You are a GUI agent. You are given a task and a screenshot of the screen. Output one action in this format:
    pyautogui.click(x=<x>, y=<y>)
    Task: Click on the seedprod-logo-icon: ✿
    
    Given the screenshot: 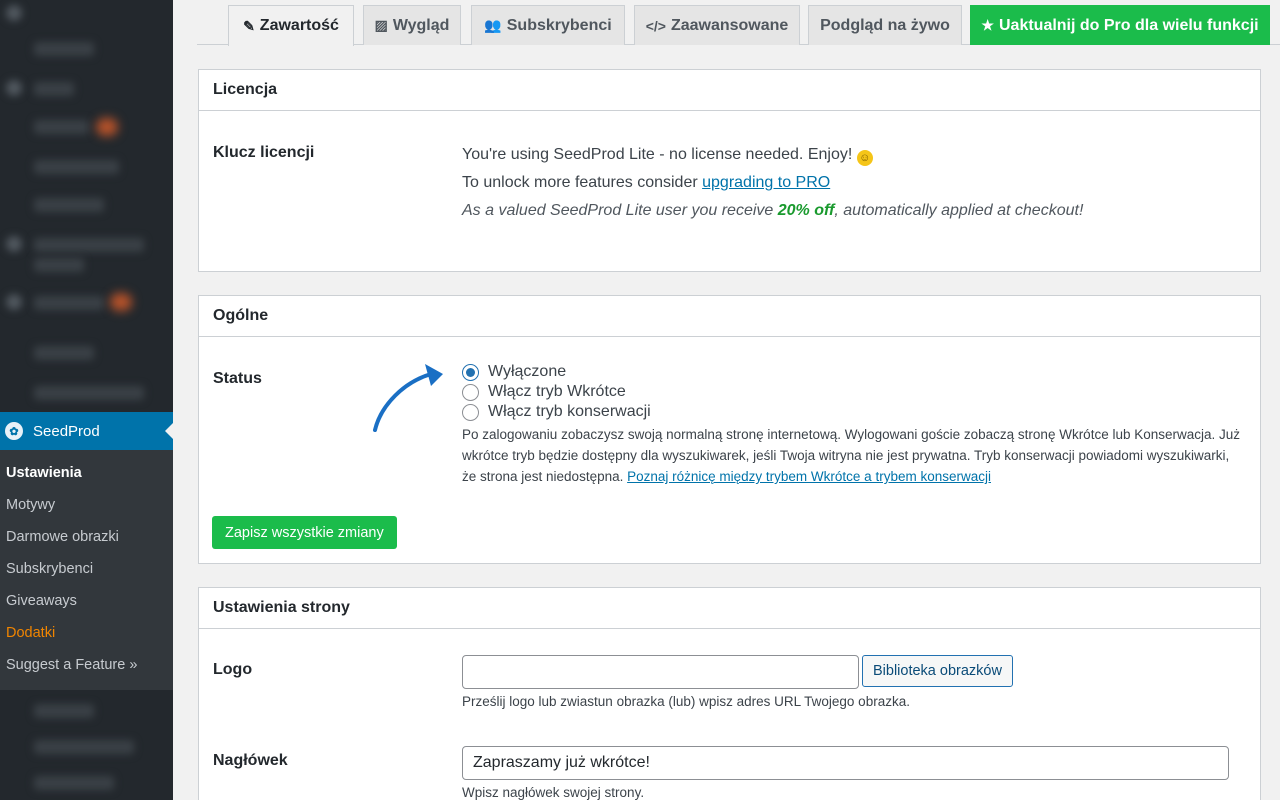 What is the action you would take?
    pyautogui.click(x=14, y=431)
    